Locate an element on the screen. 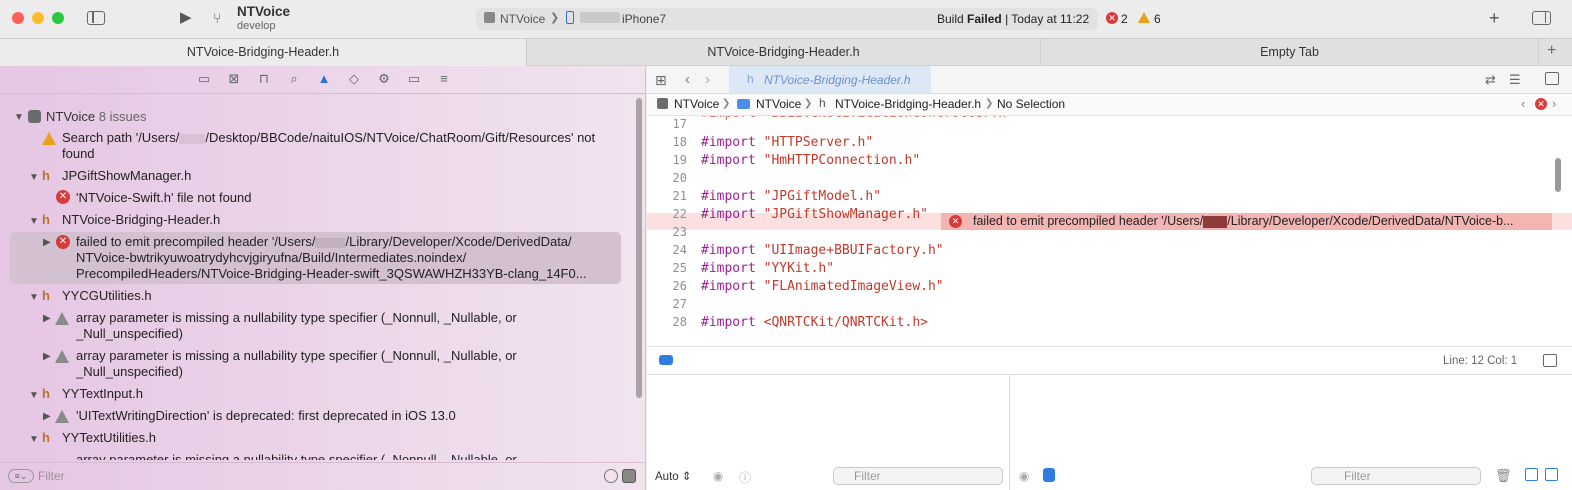 The height and width of the screenshot is (490, 1572). line-number: 21 is located at coordinates (679, 196).